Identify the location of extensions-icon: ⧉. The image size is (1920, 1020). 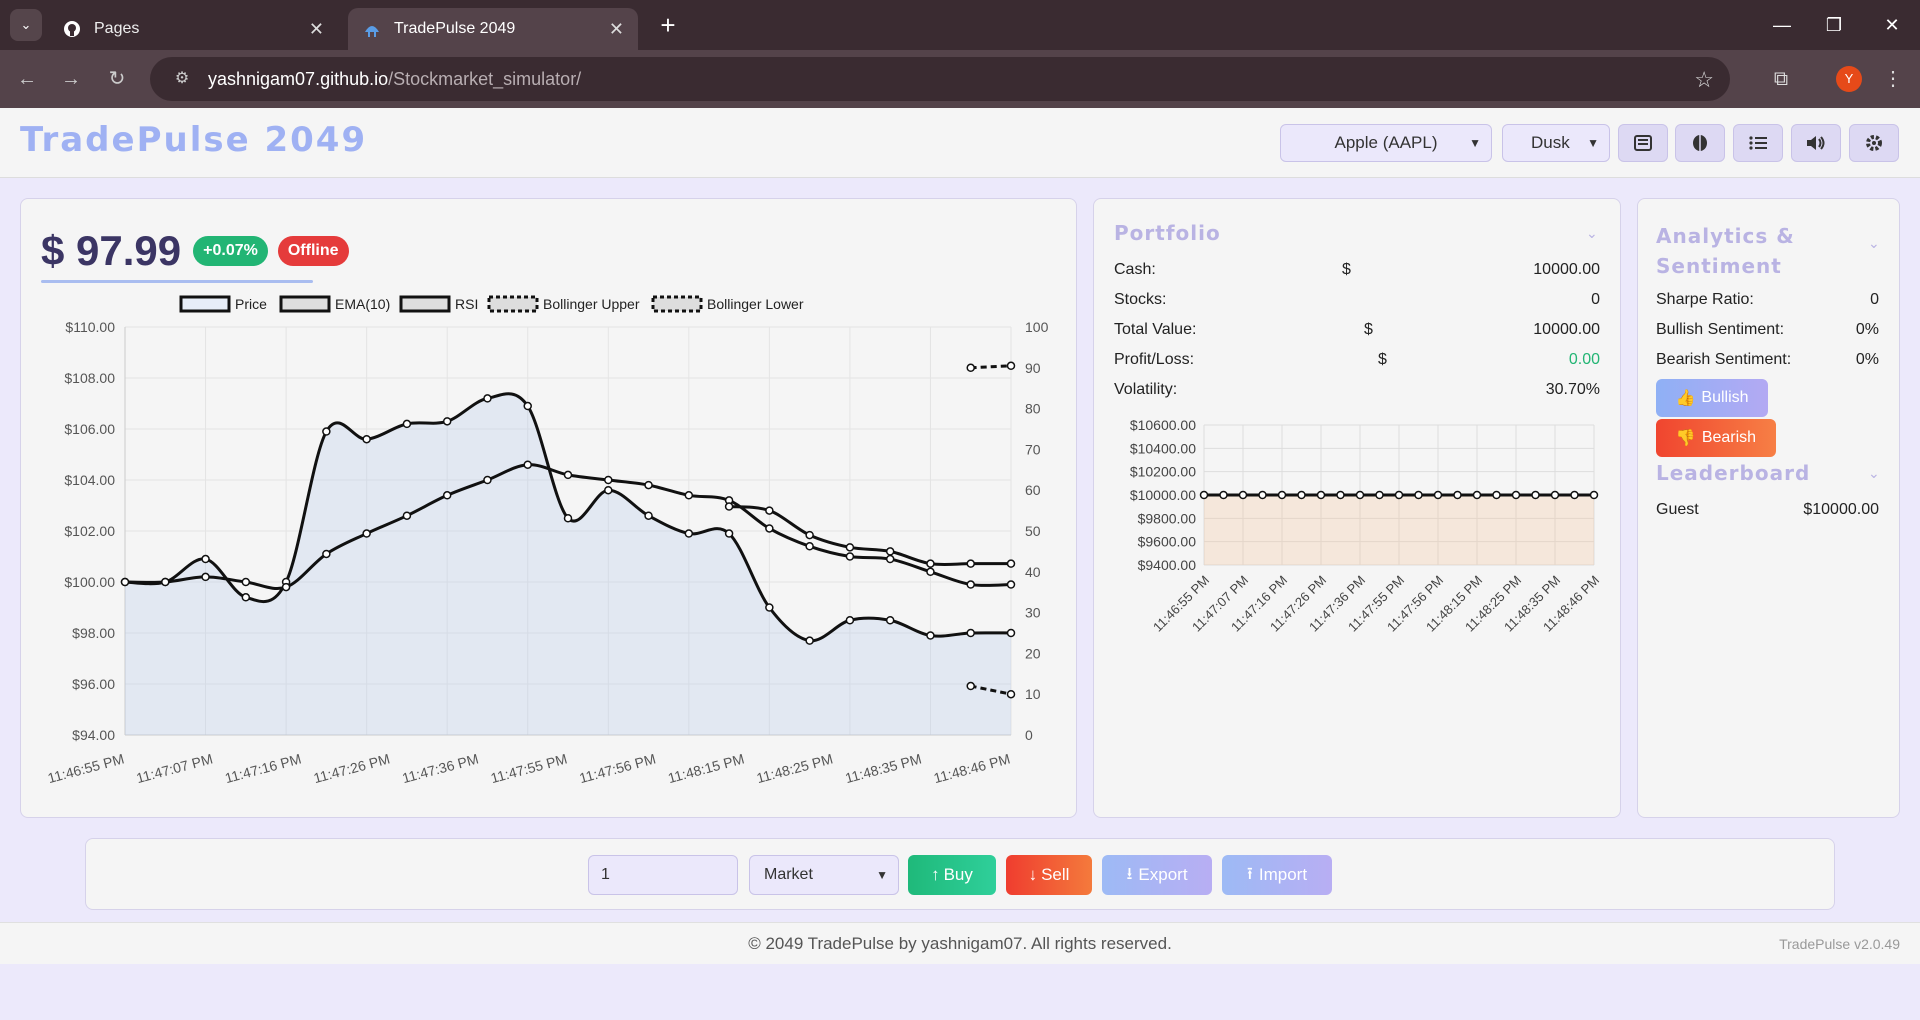
(1781, 79).